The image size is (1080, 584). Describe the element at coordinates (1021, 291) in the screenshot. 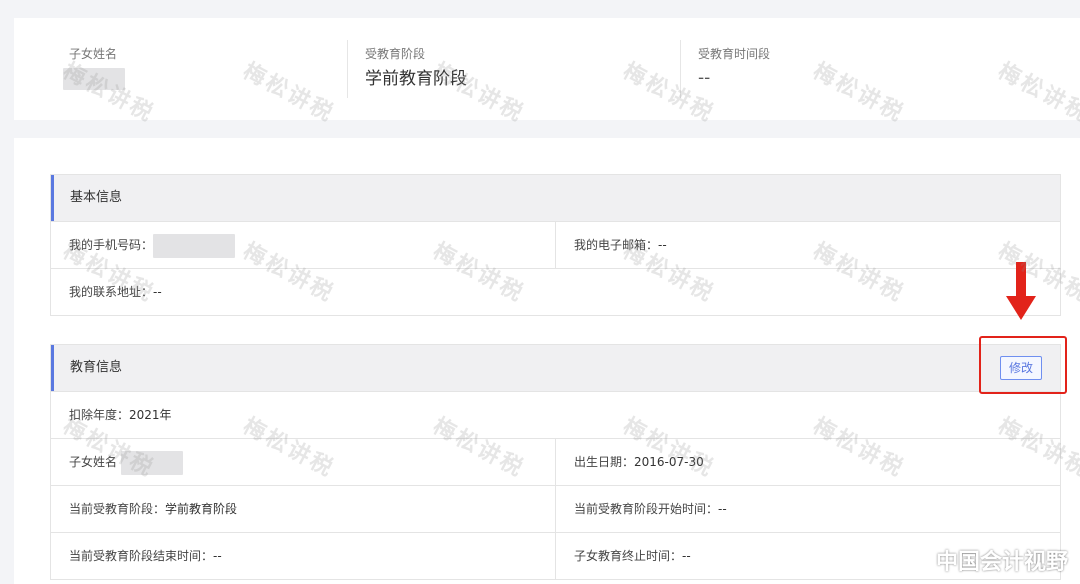

I see `red-arrow-down-icon` at that location.